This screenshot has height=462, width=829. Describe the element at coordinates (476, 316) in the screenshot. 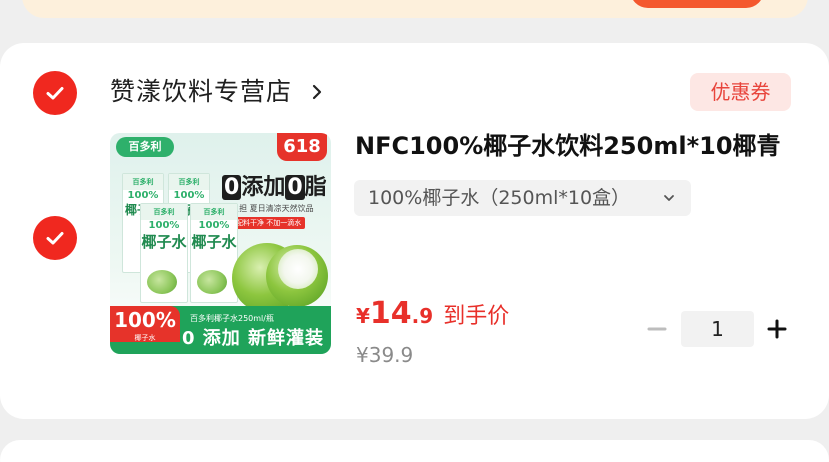

I see `price-label: 到手价` at that location.